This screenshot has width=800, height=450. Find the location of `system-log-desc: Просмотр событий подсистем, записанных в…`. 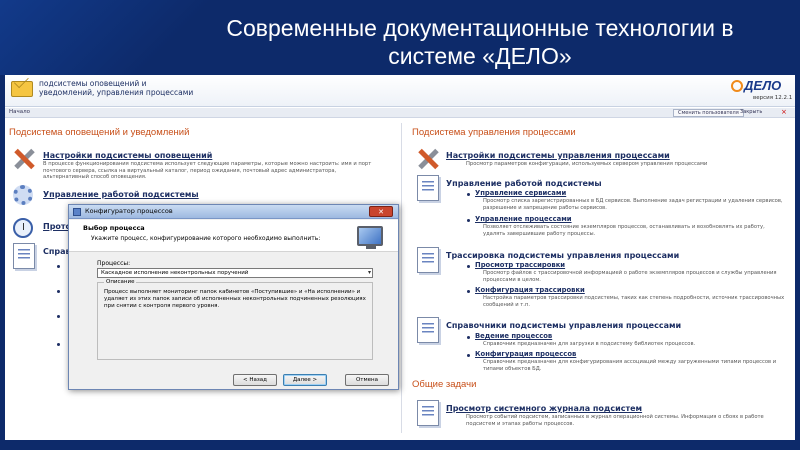

system-log-desc: Просмотр событий подсистем, записанных в… is located at coordinates (615, 420).